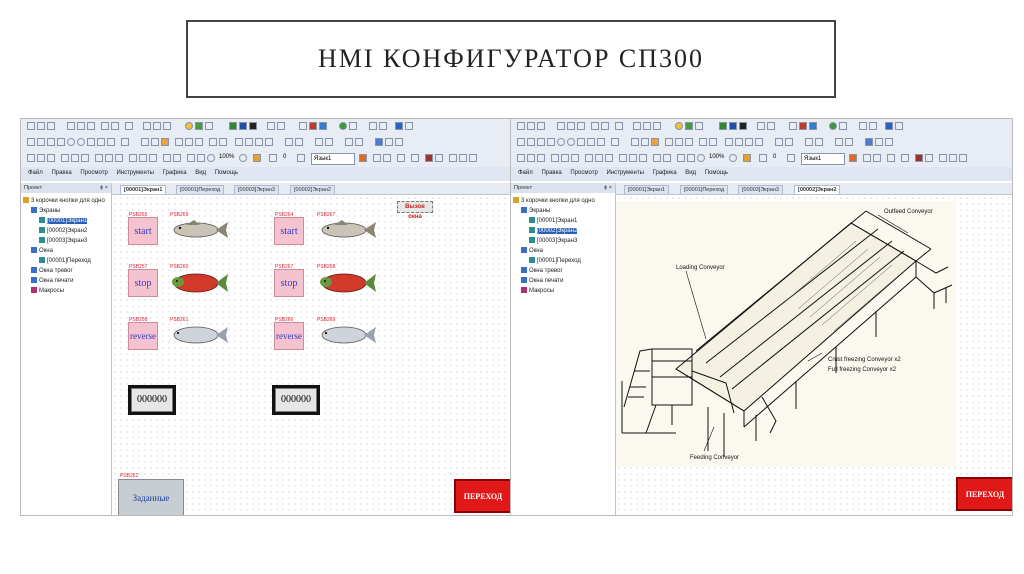  What do you see at coordinates (289, 231) in the screenshot?
I see `start-button-2: start` at bounding box center [289, 231].